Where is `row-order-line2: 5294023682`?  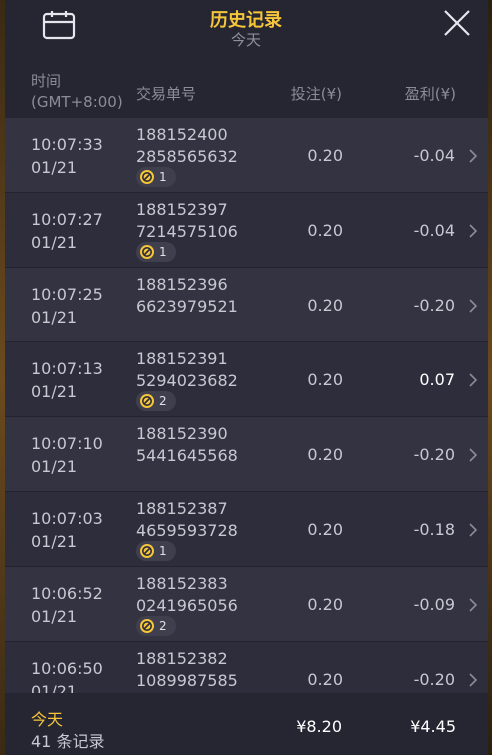 row-order-line2: 5294023682 is located at coordinates (187, 381).